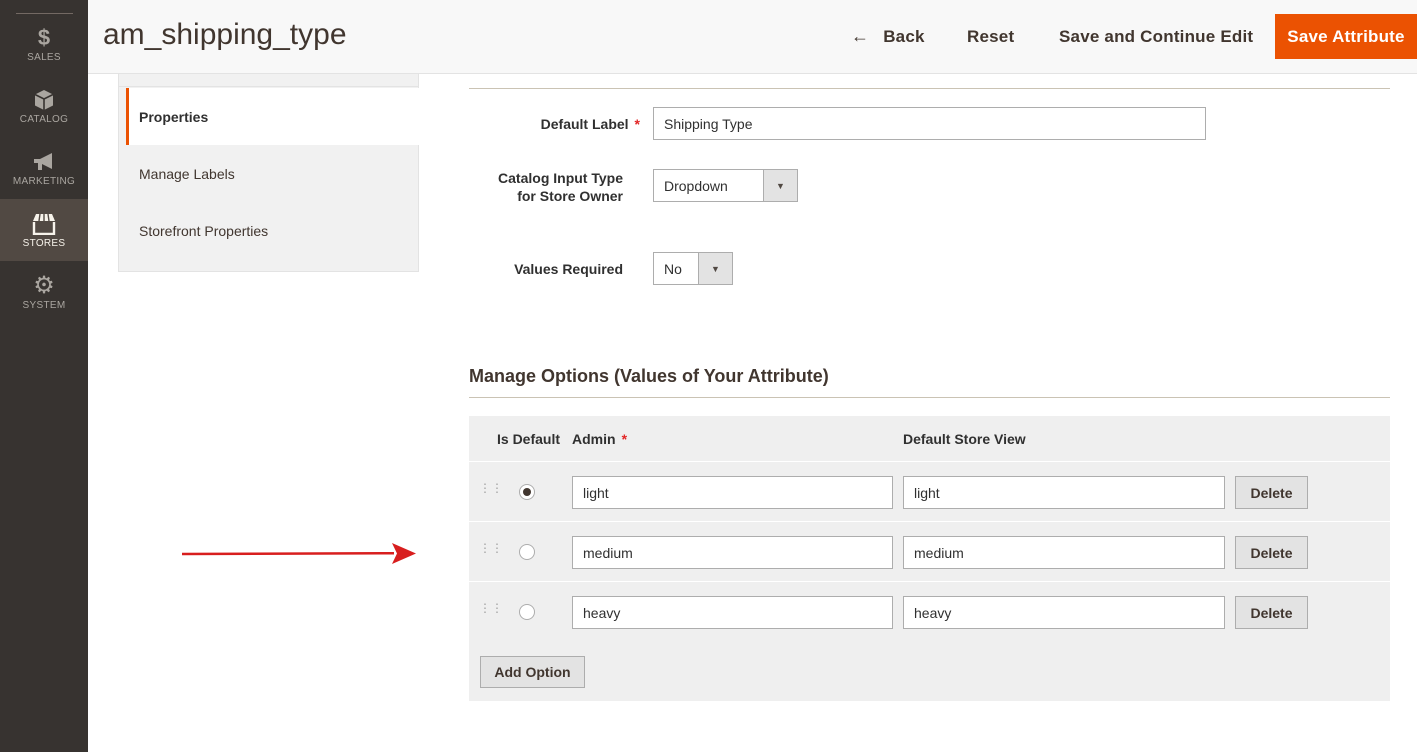 This screenshot has height=752, width=1417. Describe the element at coordinates (1156, 36) in the screenshot. I see `save-and-continue-button: Save and Continue Edit` at that location.